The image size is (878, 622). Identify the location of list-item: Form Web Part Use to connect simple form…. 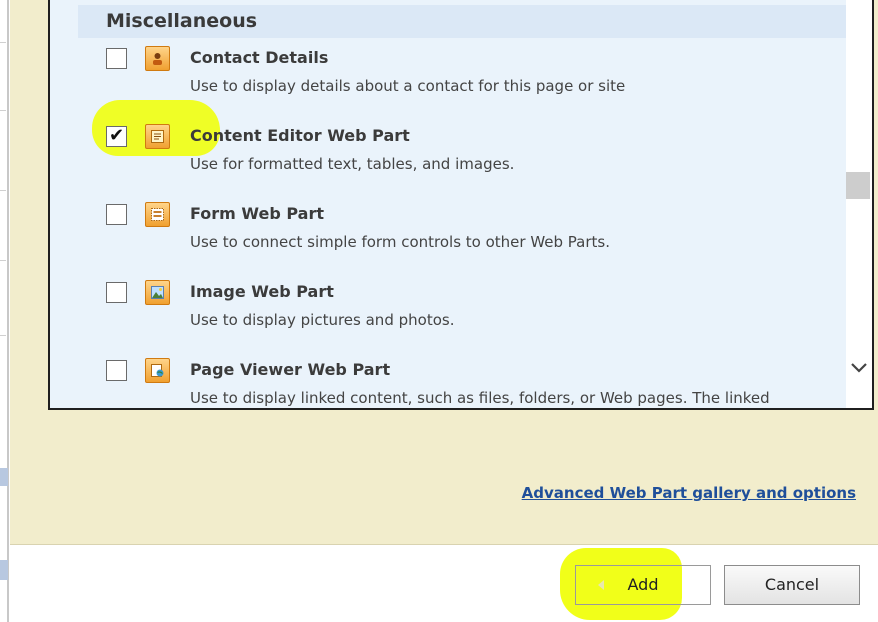
(448, 242).